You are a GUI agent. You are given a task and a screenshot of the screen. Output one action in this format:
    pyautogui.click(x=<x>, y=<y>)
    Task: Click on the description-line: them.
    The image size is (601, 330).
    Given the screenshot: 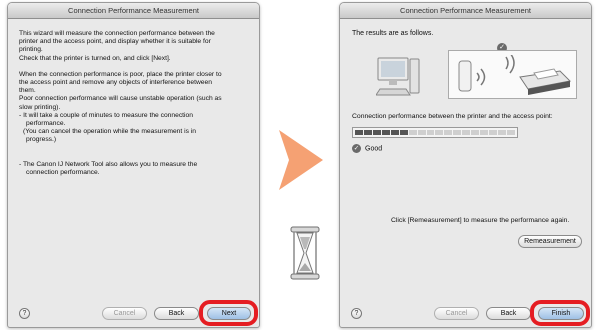 What is the action you would take?
    pyautogui.click(x=27, y=91)
    